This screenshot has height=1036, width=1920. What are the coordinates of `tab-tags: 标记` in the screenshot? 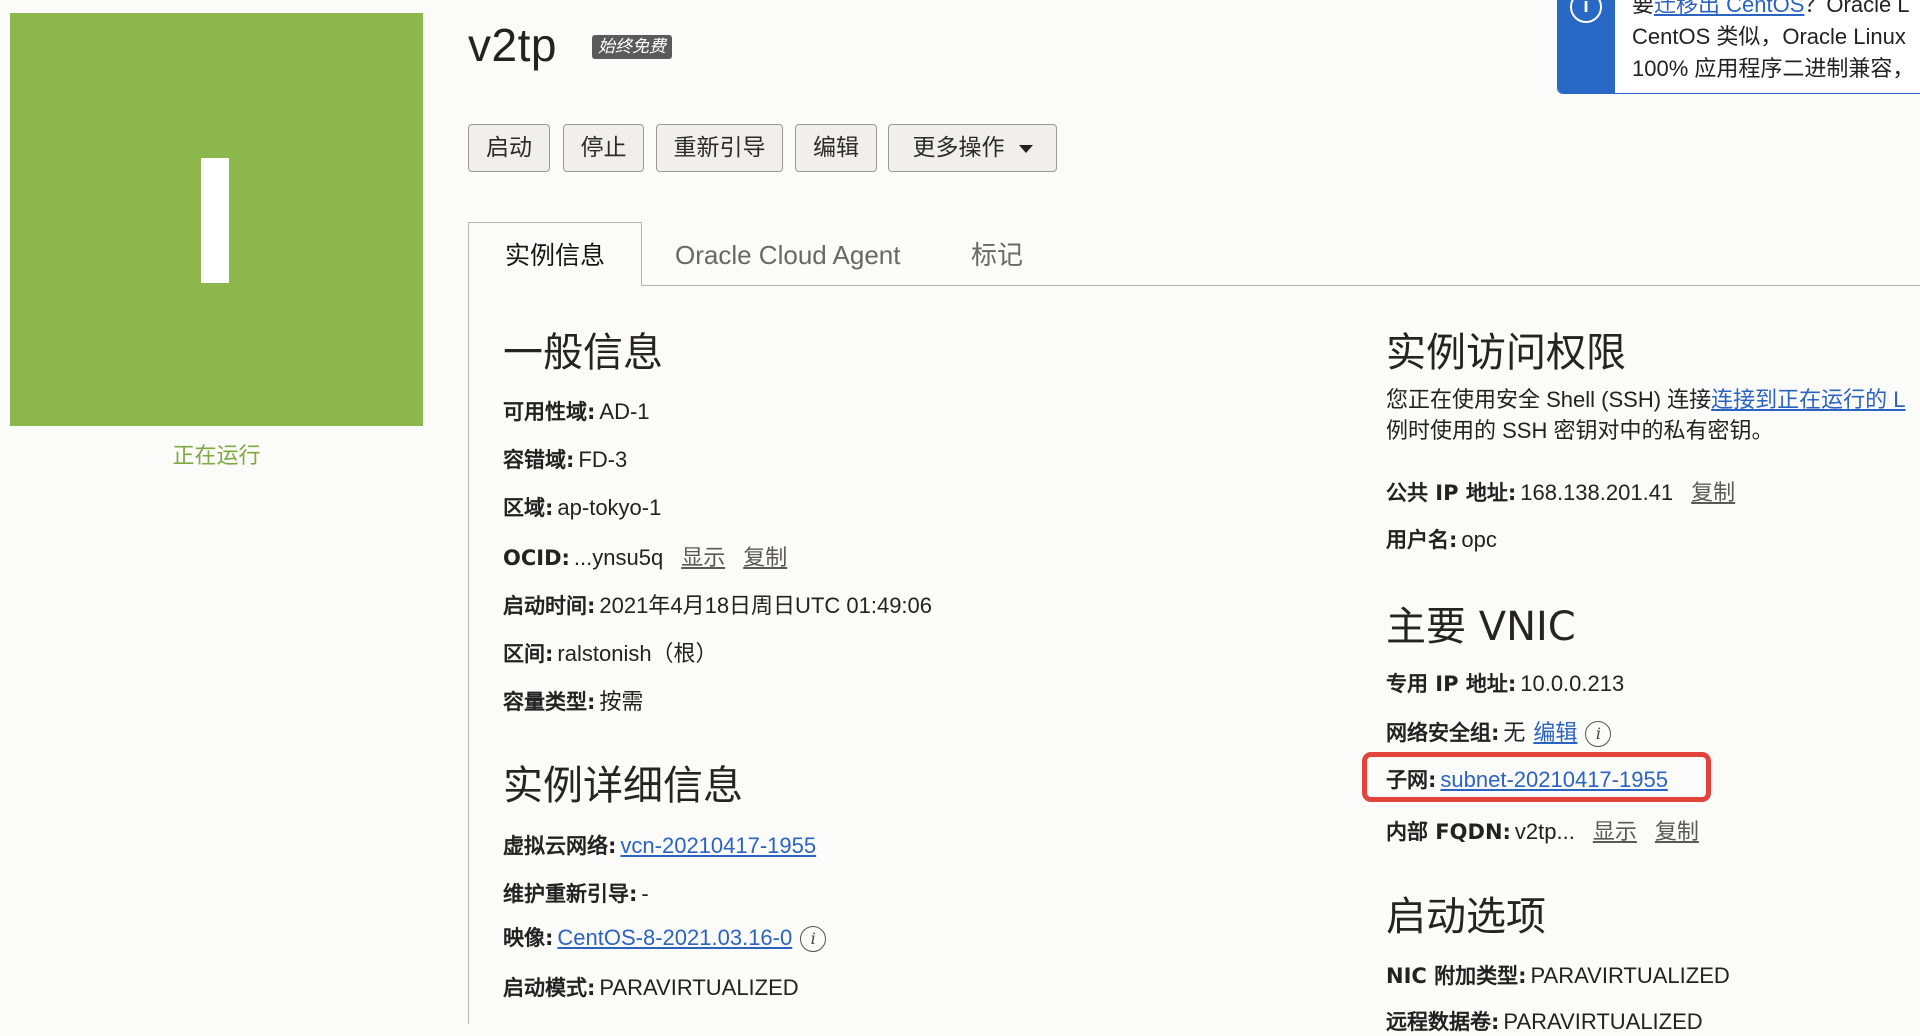 It's located at (997, 254).